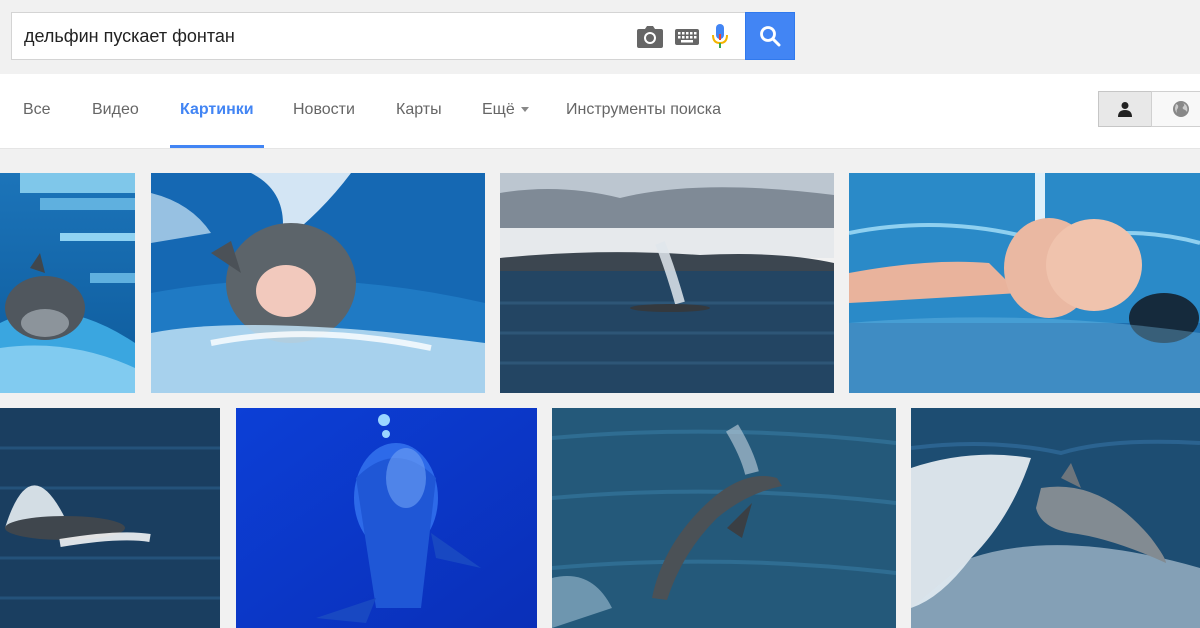 This screenshot has height=628, width=1200. What do you see at coordinates (419, 111) in the screenshot?
I see `tab-maps: Карты` at bounding box center [419, 111].